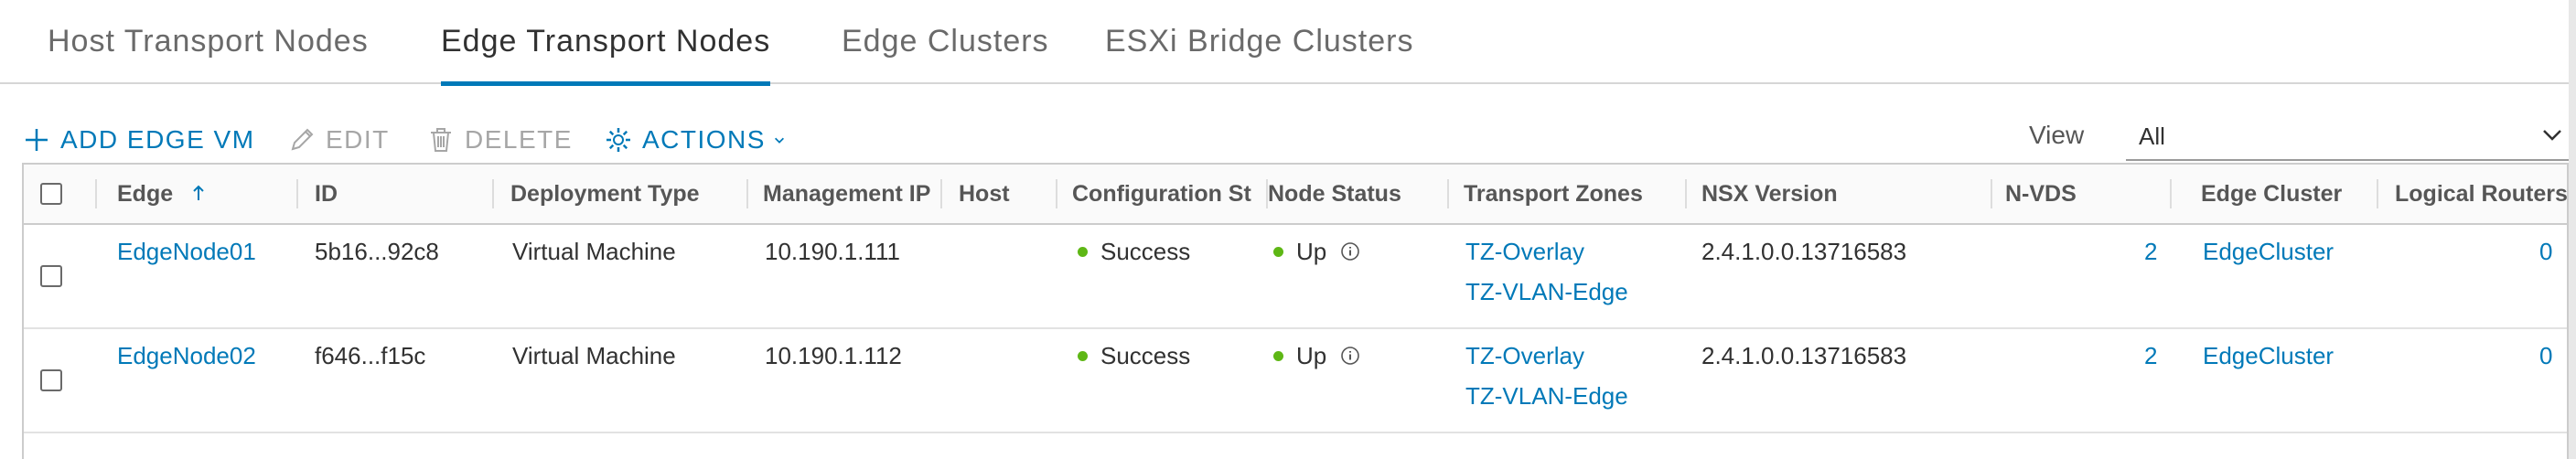 Image resolution: width=2576 pixels, height=459 pixels. Describe the element at coordinates (605, 194) in the screenshot. I see `column-header-deployment-type: Deployment Type` at that location.